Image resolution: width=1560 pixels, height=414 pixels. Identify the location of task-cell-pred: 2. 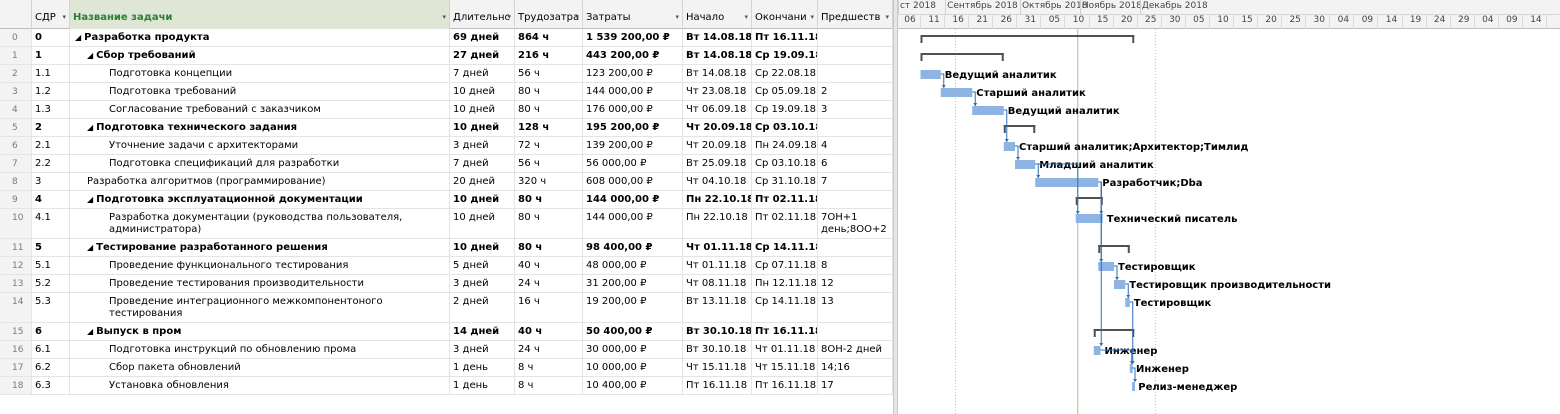
(855, 91).